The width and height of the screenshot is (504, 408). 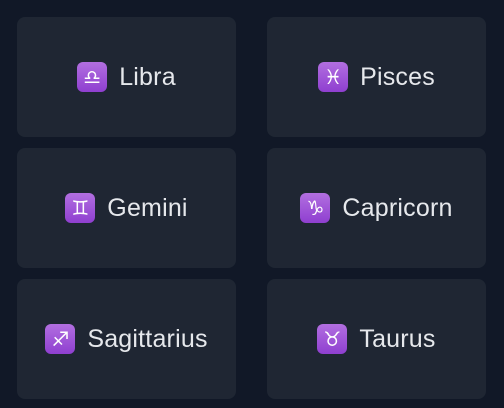 I want to click on tile-label: Pisces, so click(x=397, y=76).